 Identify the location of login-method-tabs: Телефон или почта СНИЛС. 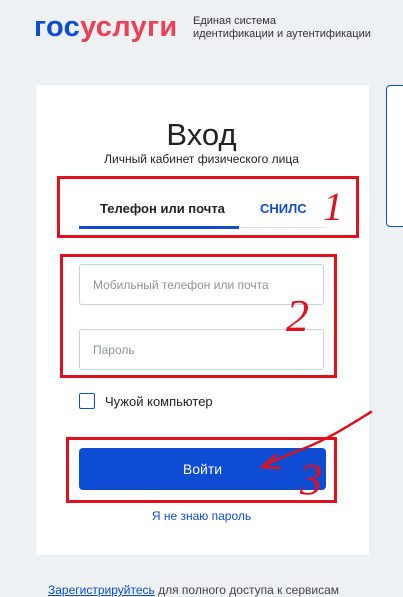
(202, 212).